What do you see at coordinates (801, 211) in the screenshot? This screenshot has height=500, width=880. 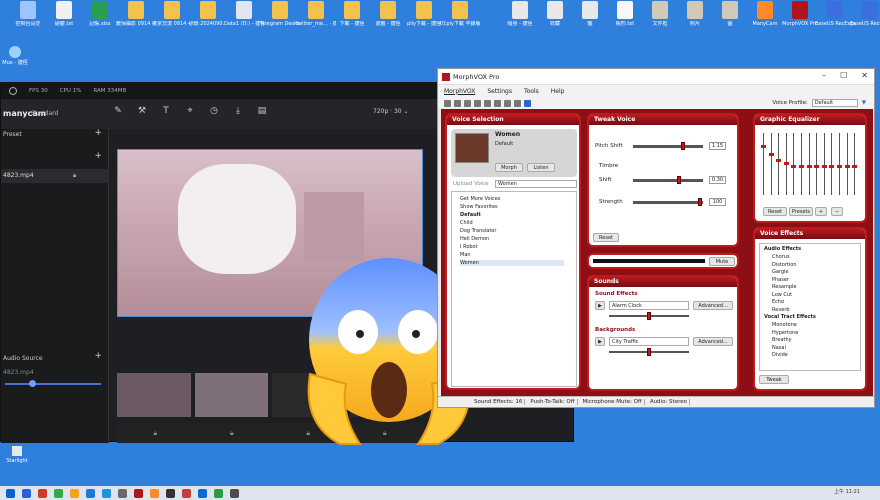 I see `eq-presets-button: Presets` at bounding box center [801, 211].